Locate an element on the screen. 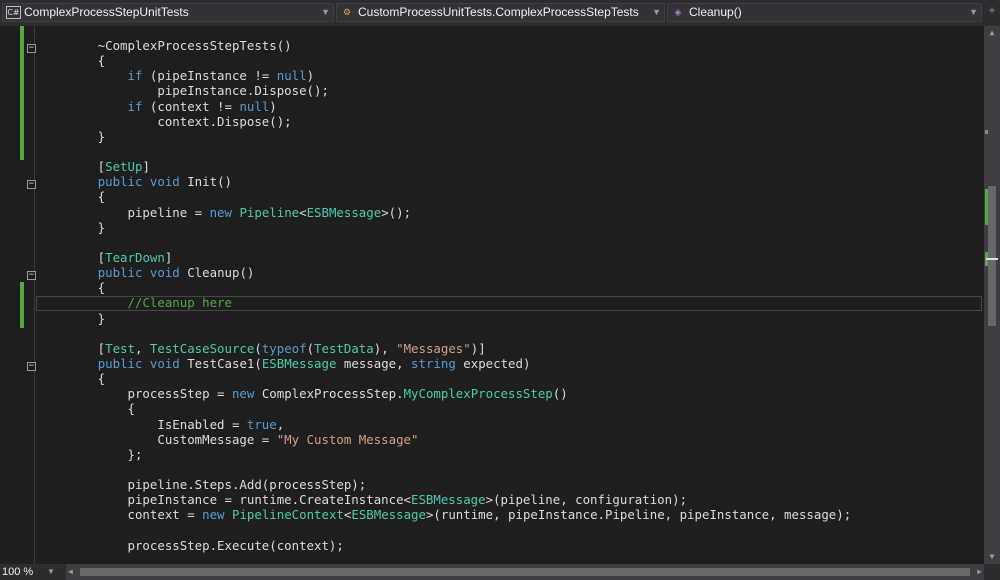  member-dropdown: ◈ Cleanup() ▼ is located at coordinates (824, 12).